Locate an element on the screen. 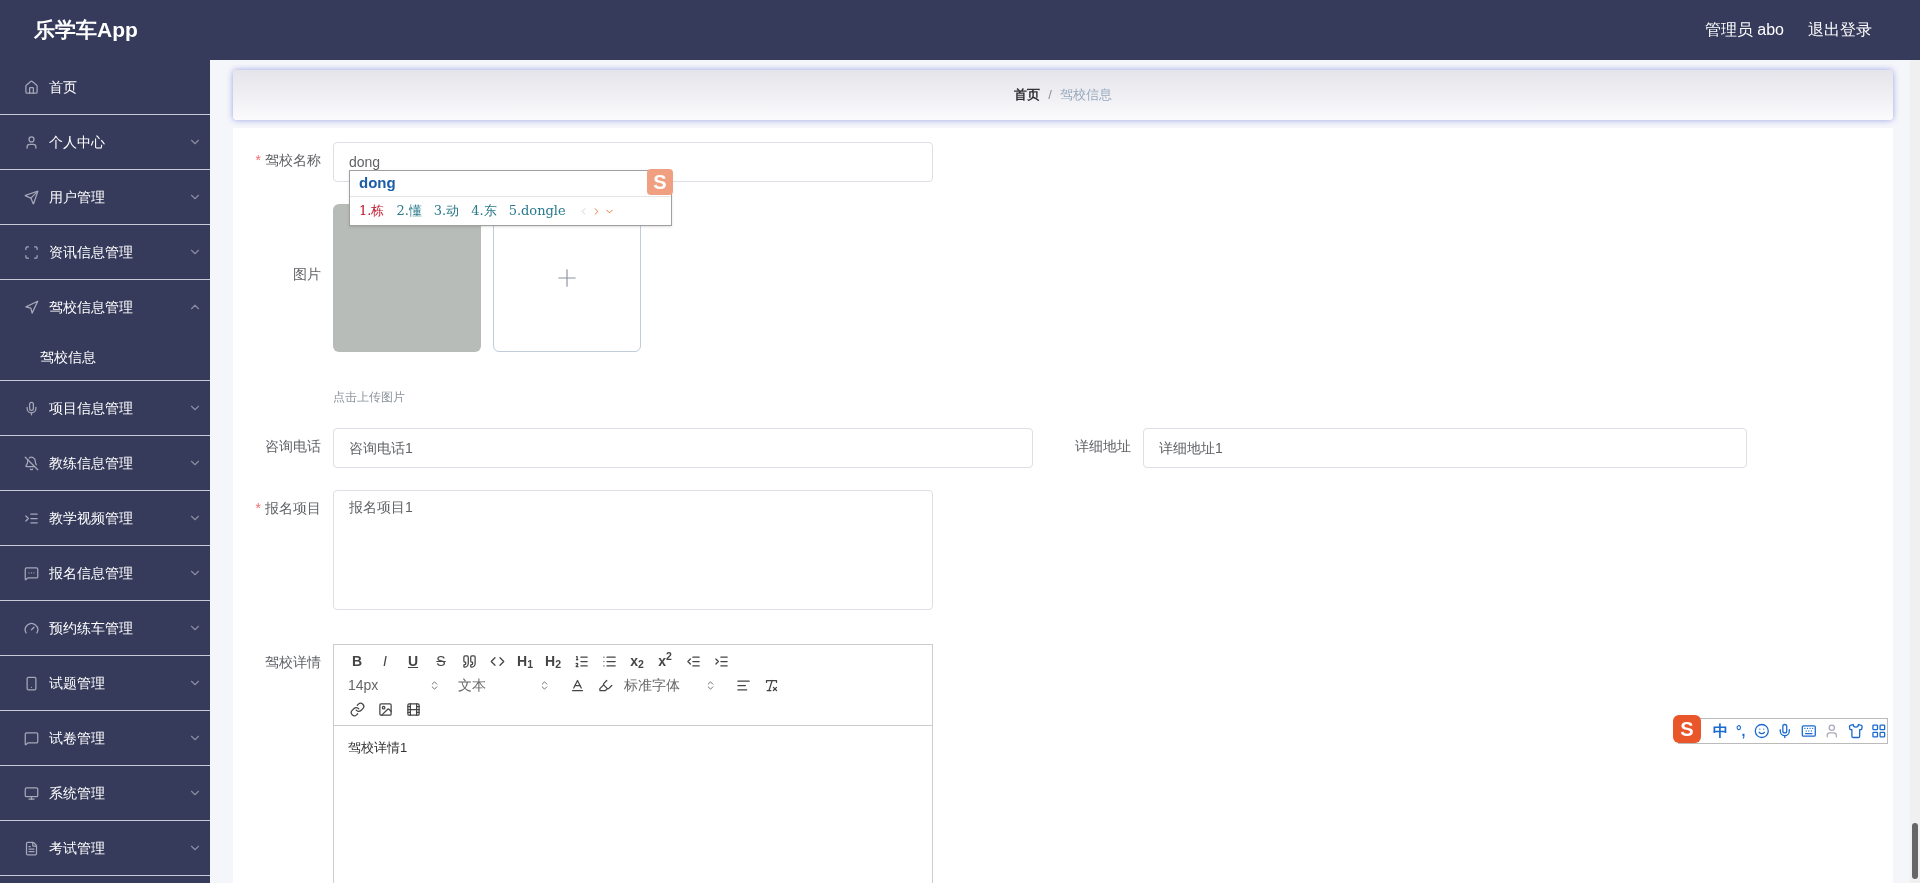  monitor-icon is located at coordinates (31, 793).